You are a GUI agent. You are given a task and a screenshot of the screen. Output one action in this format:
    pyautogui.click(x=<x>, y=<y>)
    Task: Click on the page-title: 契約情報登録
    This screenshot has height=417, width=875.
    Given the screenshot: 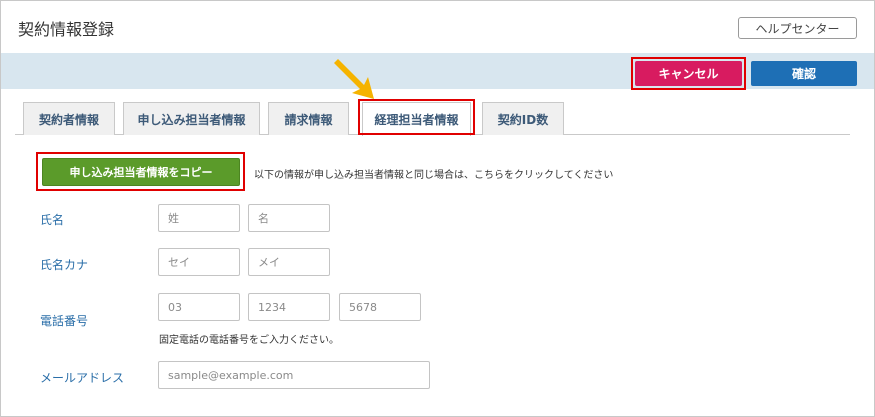 What is the action you would take?
    pyautogui.click(x=66, y=29)
    